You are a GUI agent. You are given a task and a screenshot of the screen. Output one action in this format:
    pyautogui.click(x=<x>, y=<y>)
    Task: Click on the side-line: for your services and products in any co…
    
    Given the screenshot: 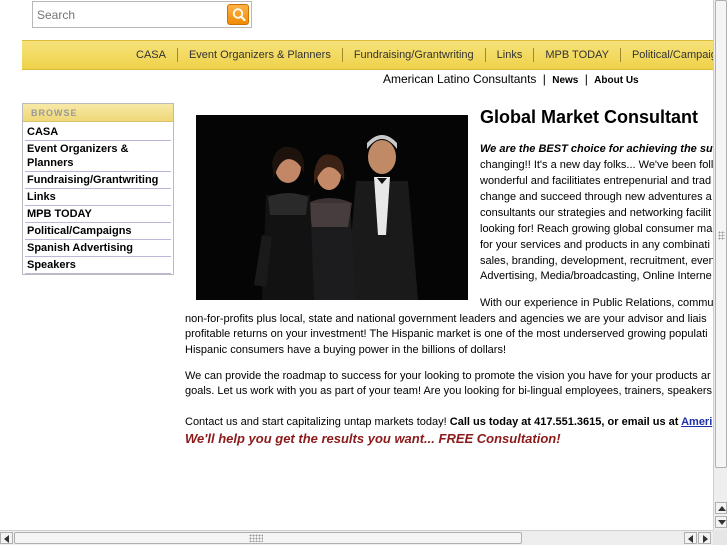 What is the action you would take?
    pyautogui.click(x=595, y=245)
    